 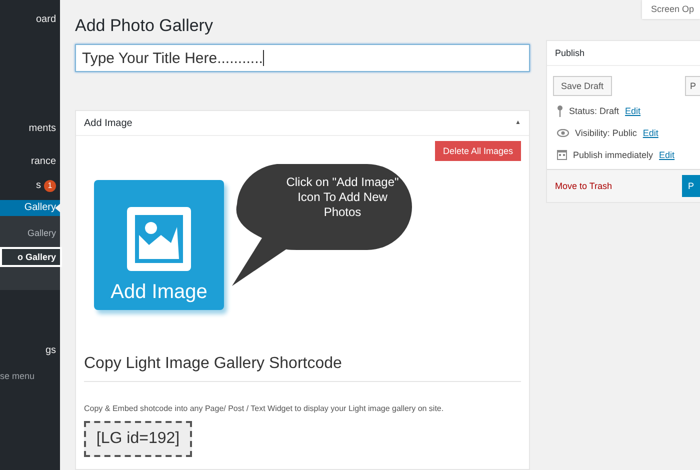 I want to click on menu-item: Gallery, so click(x=30, y=208).